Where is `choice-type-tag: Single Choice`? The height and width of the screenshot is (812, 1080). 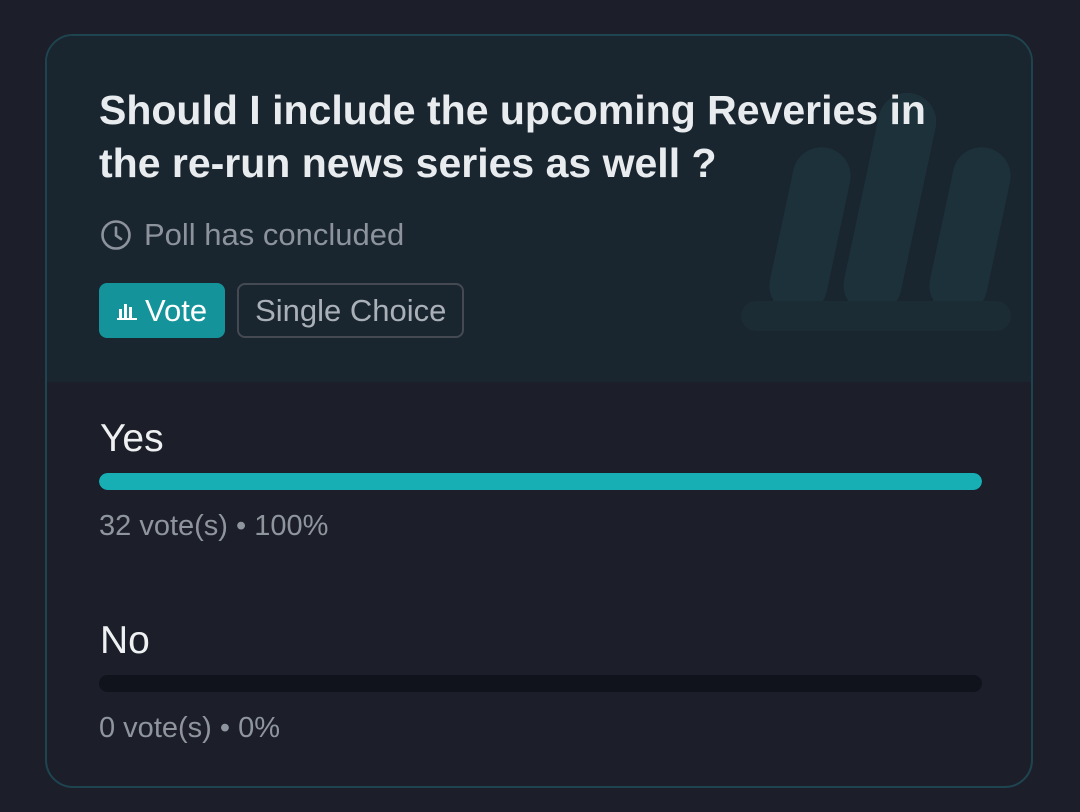 choice-type-tag: Single Choice is located at coordinates (351, 310).